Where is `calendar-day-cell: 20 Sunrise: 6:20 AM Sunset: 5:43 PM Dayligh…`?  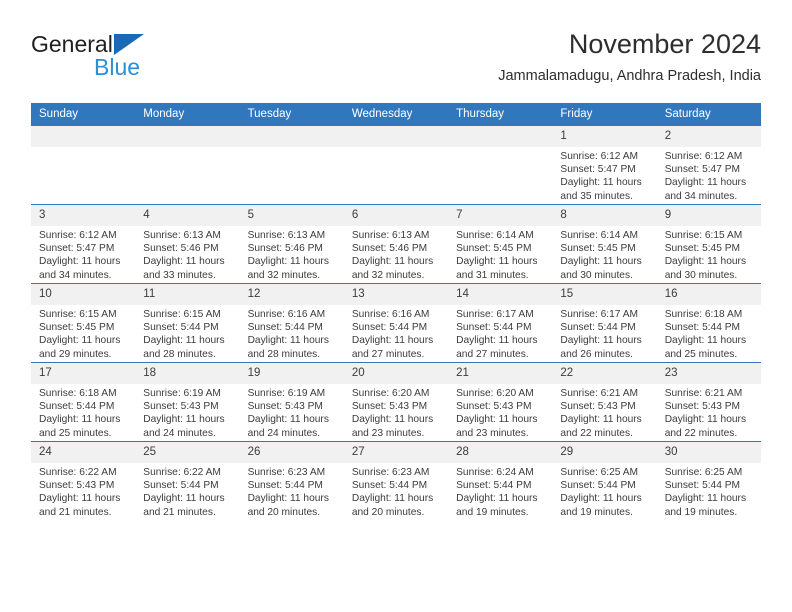
calendar-day-cell: 20 Sunrise: 6:20 AM Sunset: 5:43 PM Dayligh… is located at coordinates (396, 402).